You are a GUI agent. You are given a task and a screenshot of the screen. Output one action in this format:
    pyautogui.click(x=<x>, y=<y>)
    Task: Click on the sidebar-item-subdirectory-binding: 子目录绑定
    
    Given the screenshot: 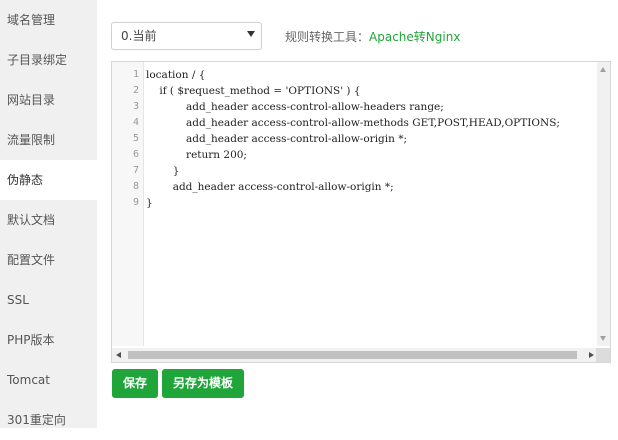 What is the action you would take?
    pyautogui.click(x=48, y=60)
    